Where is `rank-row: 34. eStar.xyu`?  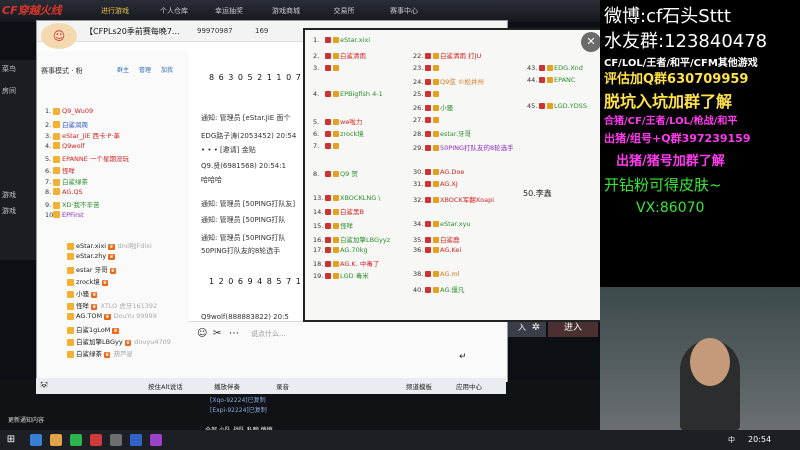
rank-row: 34. eStar.xyu is located at coordinates (442, 224).